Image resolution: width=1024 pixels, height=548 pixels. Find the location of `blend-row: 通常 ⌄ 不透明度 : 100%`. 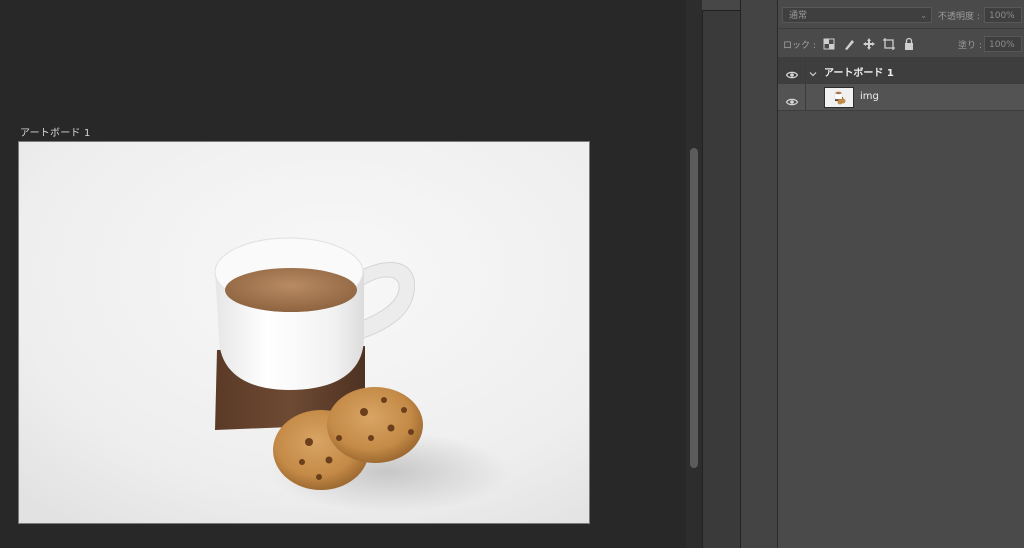

blend-row: 通常 ⌄ 不透明度 : 100% is located at coordinates (901, 14).